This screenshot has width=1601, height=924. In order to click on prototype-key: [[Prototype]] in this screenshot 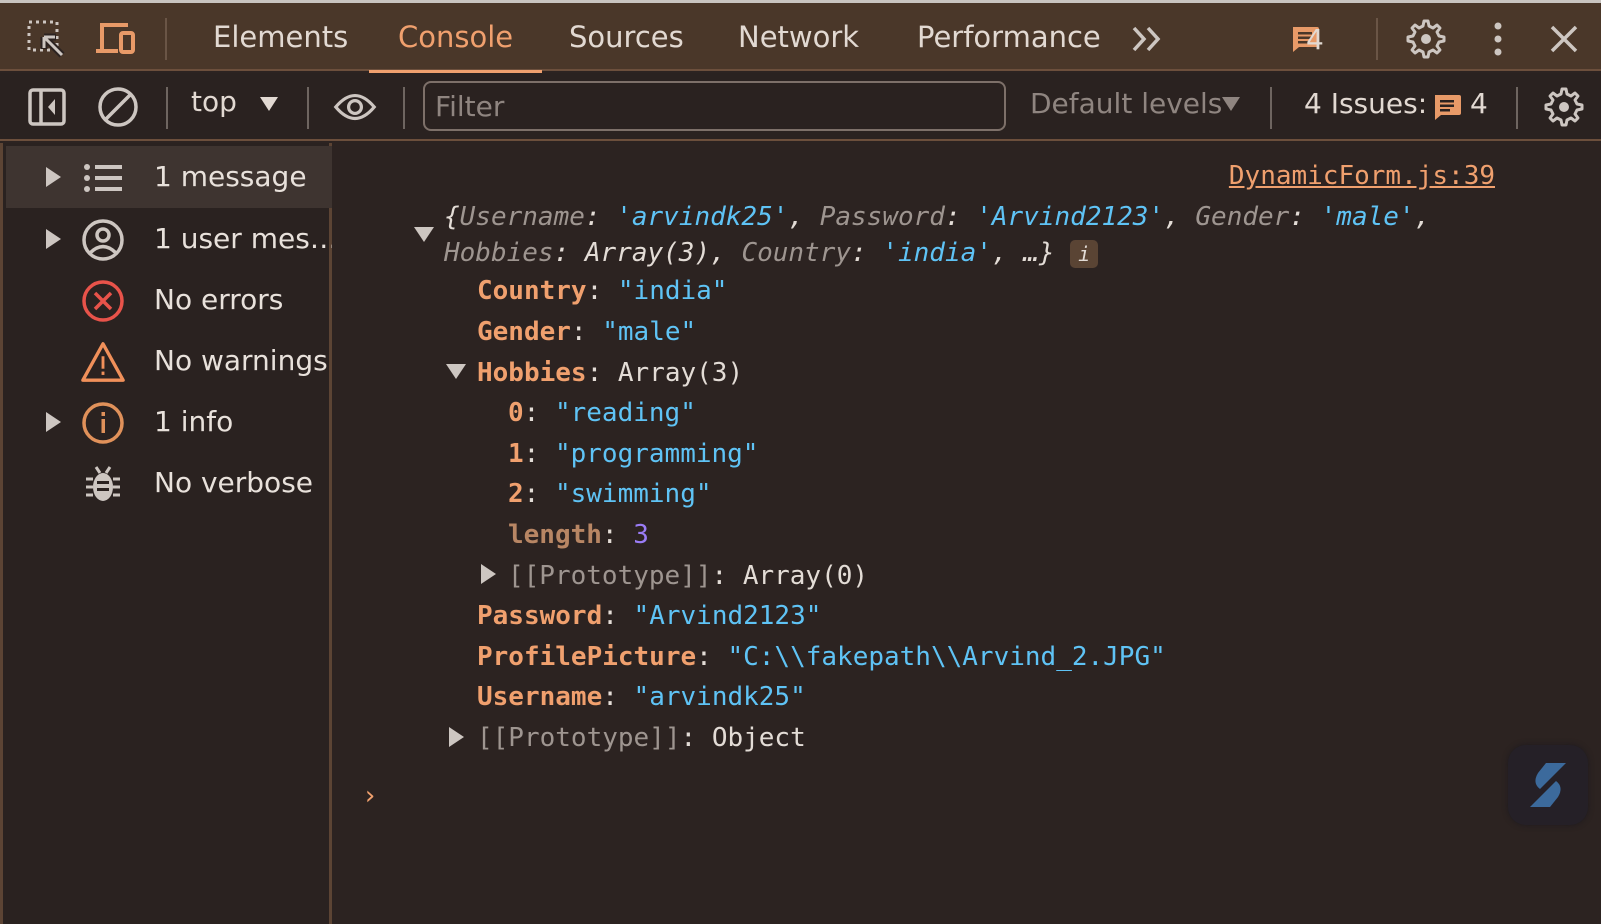, I will do `click(610, 576)`.